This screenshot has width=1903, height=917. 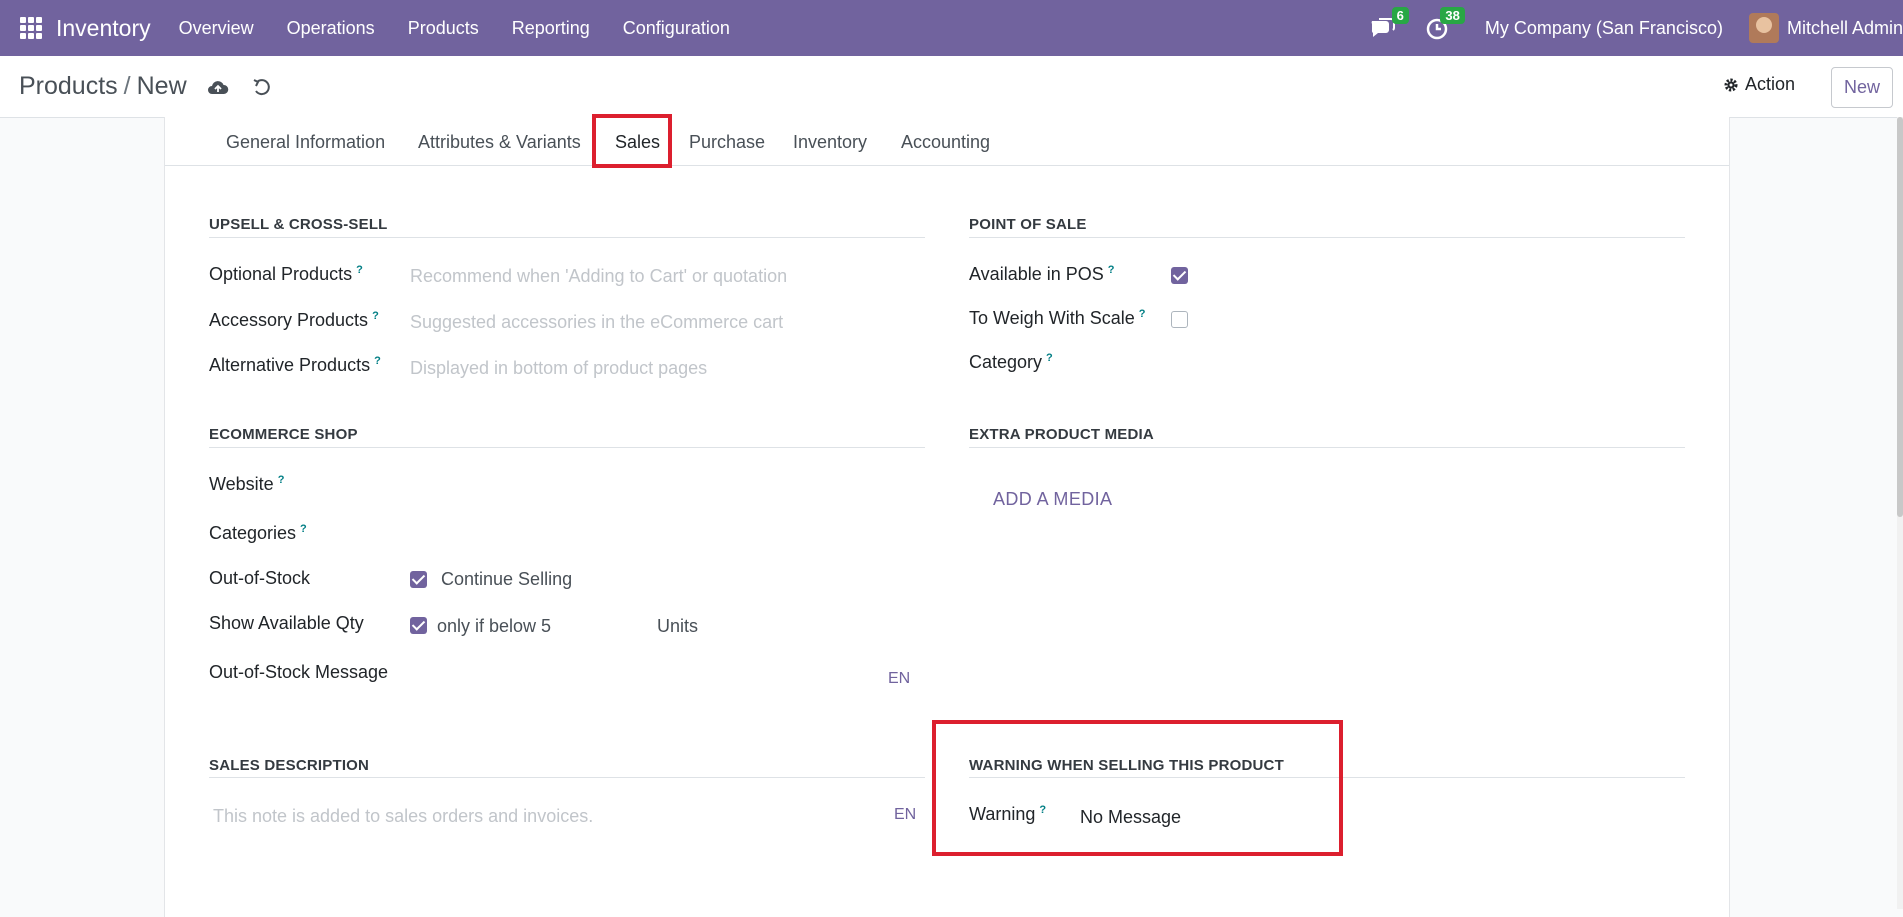 I want to click on messages-button: 6, so click(x=1389, y=24).